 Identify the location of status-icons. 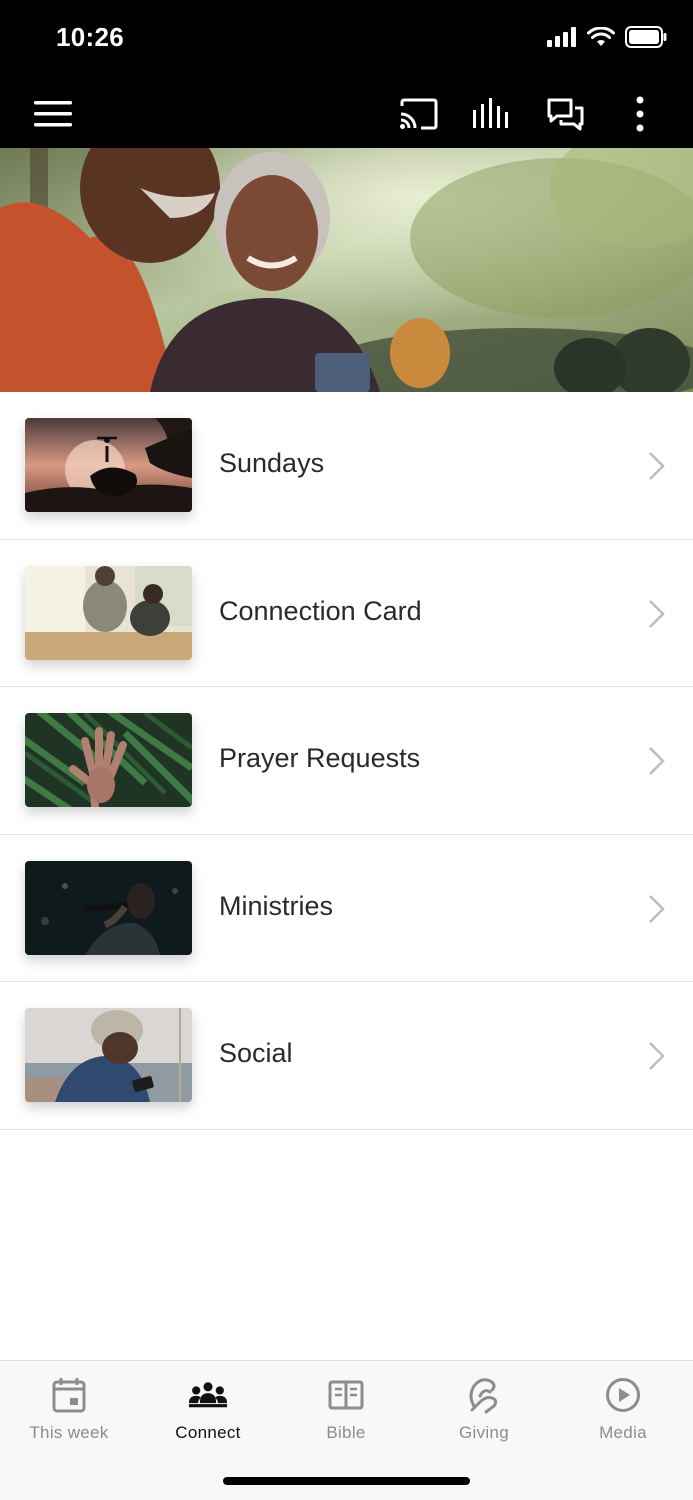
(607, 37).